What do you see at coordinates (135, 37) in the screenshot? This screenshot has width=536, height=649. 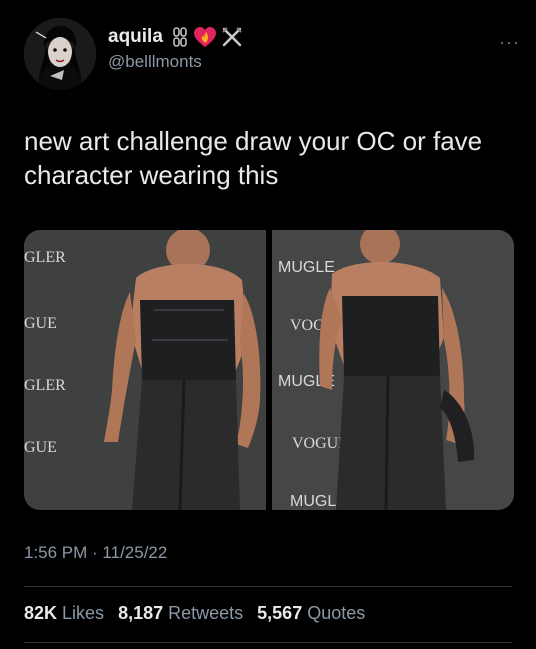 I see `display-name: aquila` at bounding box center [135, 37].